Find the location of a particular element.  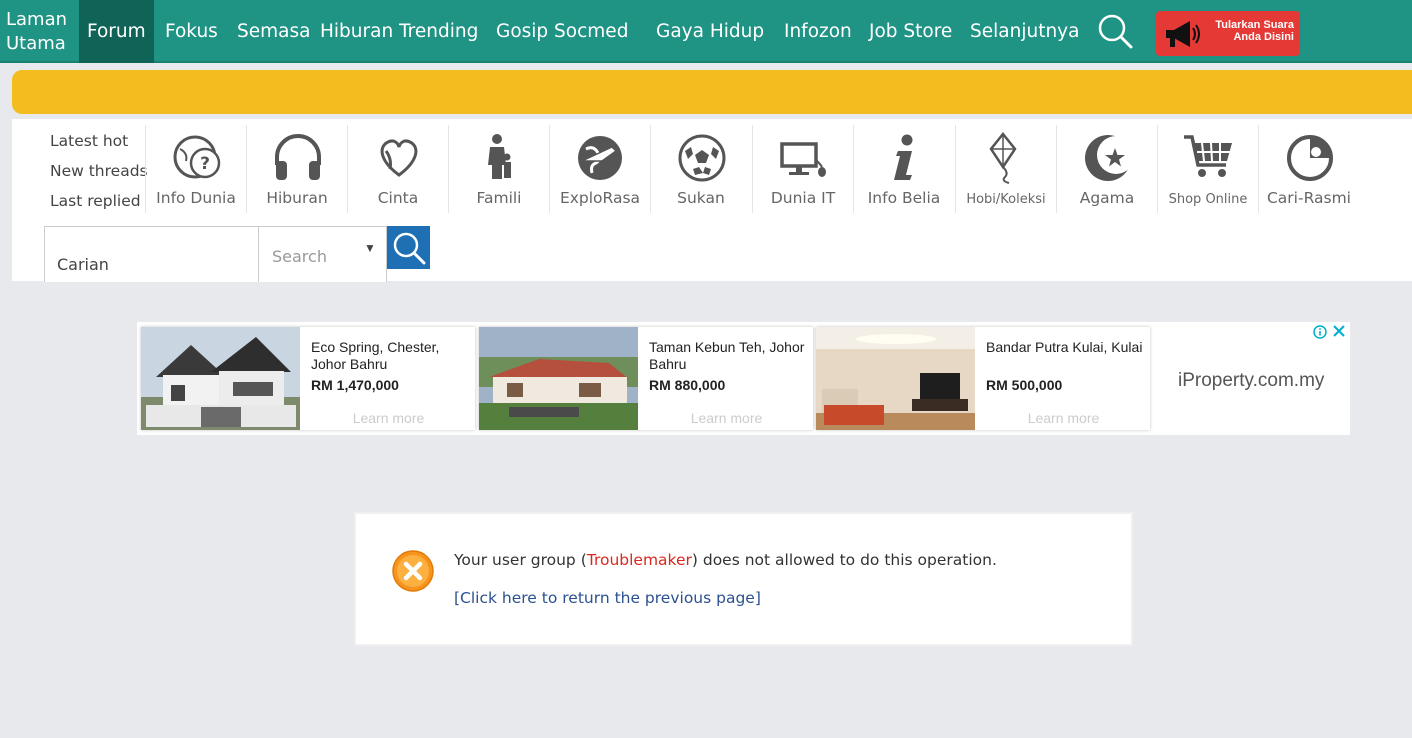

globe-question-icon: ? is located at coordinates (197, 157).